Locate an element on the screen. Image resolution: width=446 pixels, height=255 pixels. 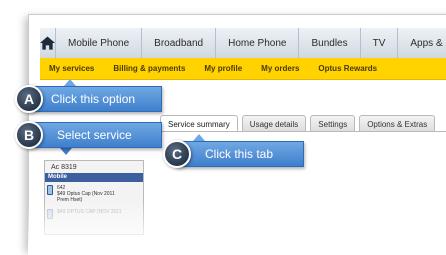
subnav-billing-payments: Billing & payments is located at coordinates (149, 68).